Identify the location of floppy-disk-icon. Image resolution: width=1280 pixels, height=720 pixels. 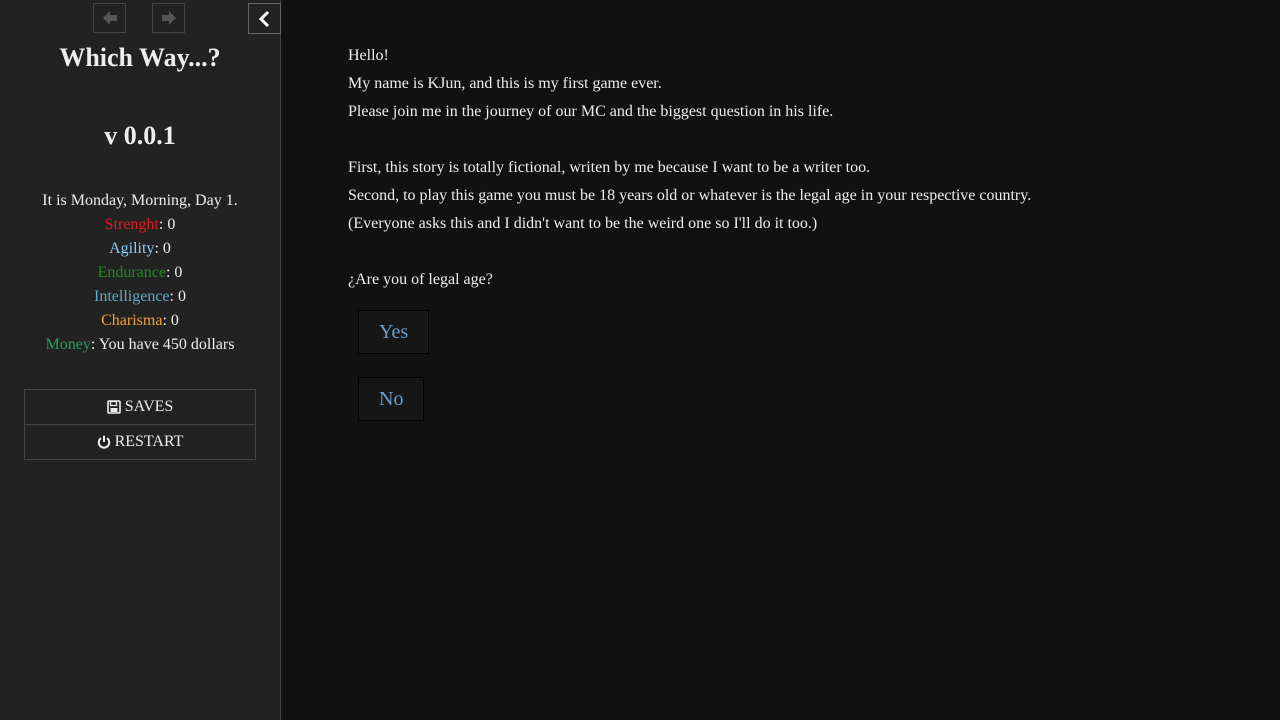
(113, 407).